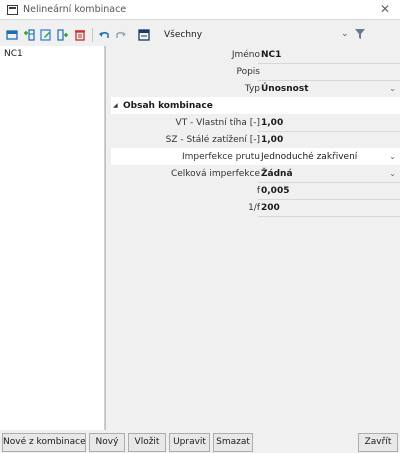  What do you see at coordinates (385, 9) in the screenshot?
I see `close-window-icon: ✕` at bounding box center [385, 9].